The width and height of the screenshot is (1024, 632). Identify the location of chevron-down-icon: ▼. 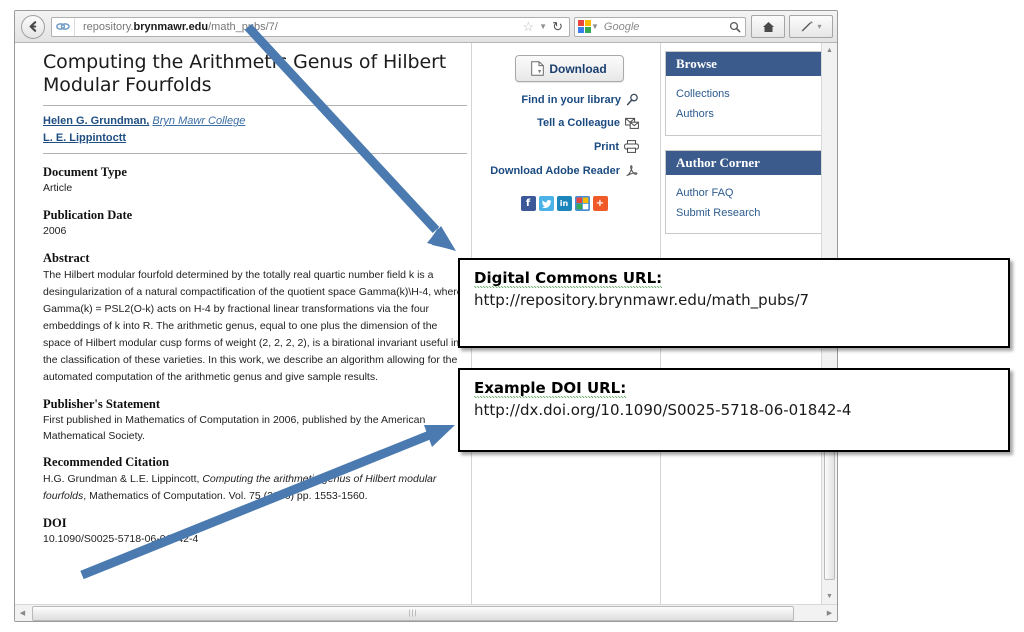
(543, 26).